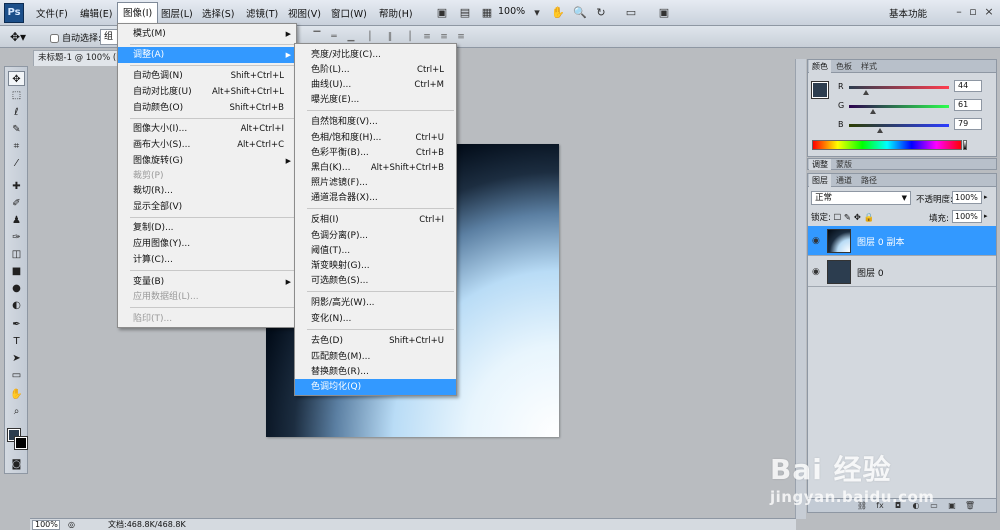 This screenshot has height=530, width=1000. What do you see at coordinates (375, 70) in the screenshot?
I see `menu-item-levels: 色阶(L)... Ctrl+L` at bounding box center [375, 70].